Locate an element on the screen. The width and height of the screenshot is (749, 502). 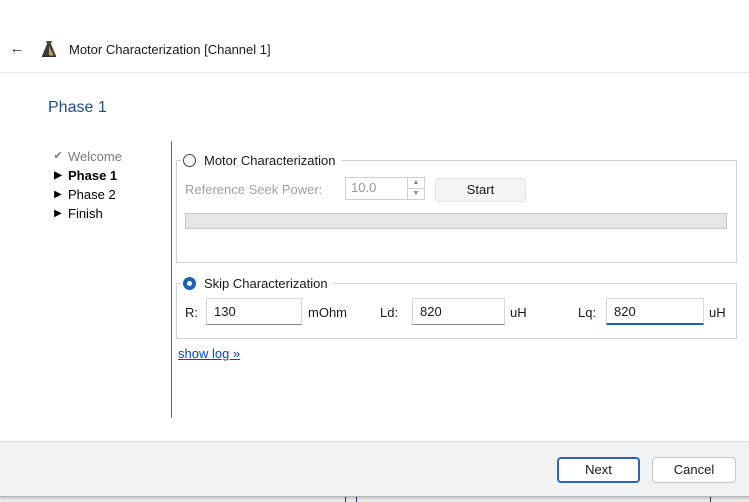
skip-characterization-radio is located at coordinates (189, 283).